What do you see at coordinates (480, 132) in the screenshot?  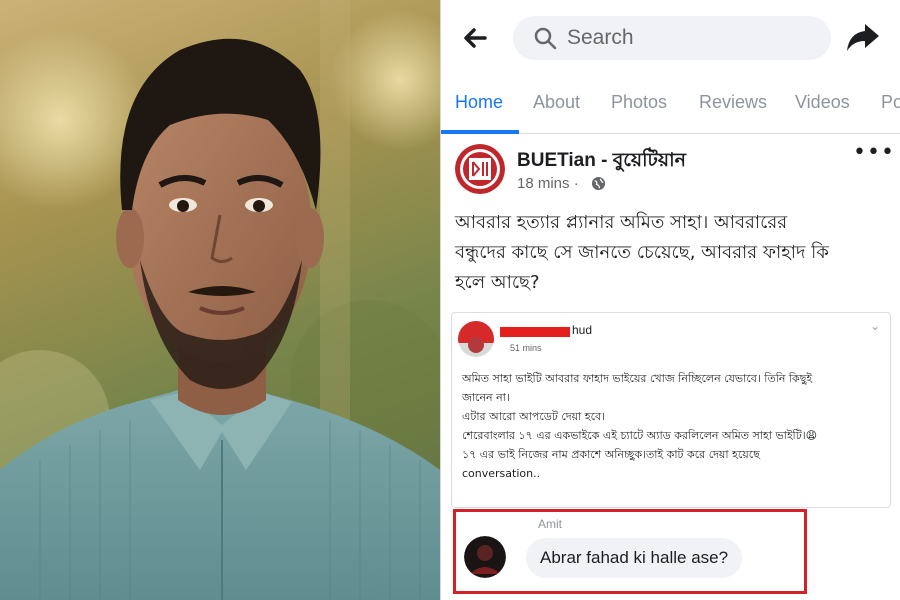 I see `active-tab-indicator` at bounding box center [480, 132].